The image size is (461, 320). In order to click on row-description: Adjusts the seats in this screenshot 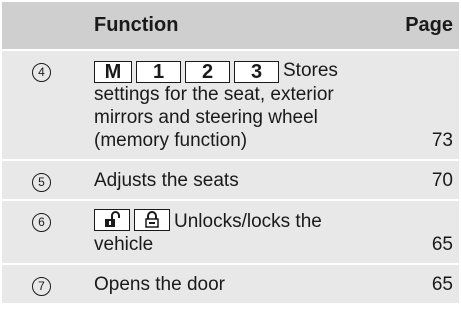, I will do `click(230, 180)`.